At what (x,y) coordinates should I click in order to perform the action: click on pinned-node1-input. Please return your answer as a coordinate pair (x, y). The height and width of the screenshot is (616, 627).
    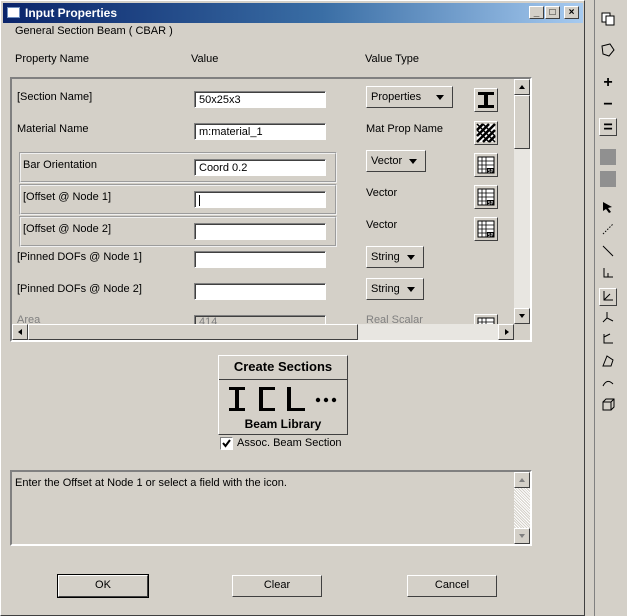
    Looking at the image, I should click on (260, 259).